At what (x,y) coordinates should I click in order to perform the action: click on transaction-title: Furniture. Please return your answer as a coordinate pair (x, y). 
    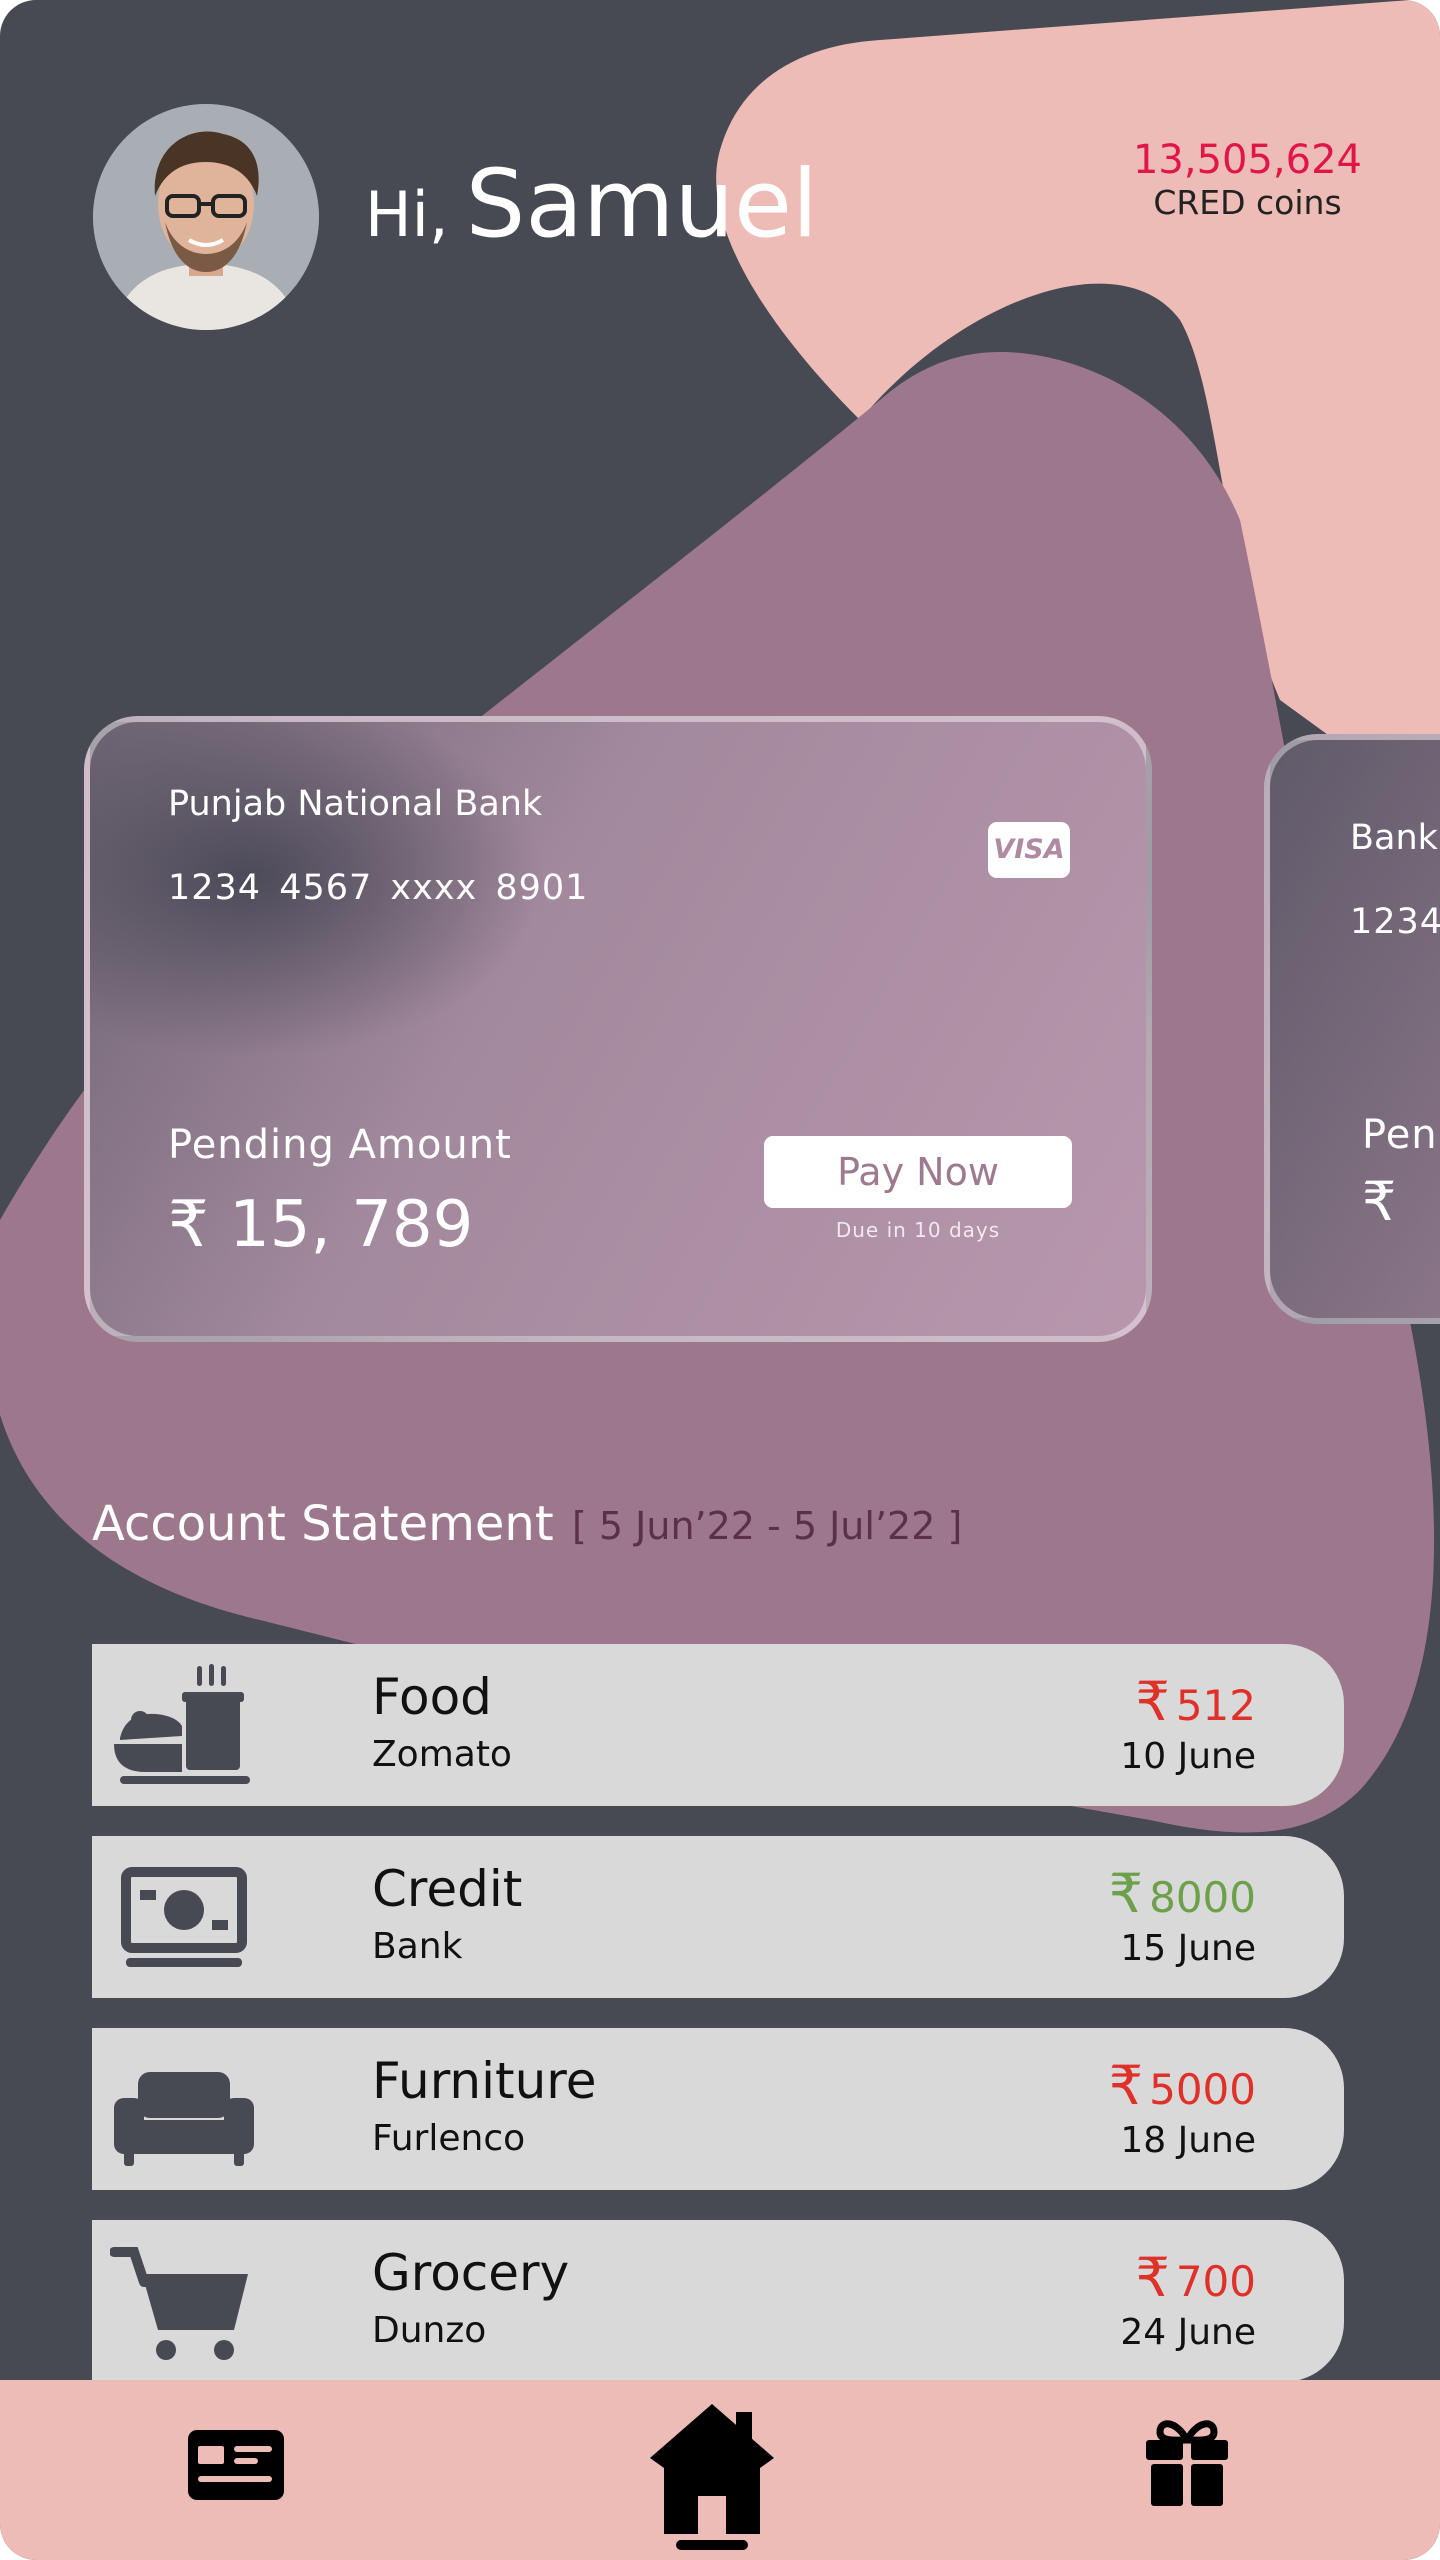
    Looking at the image, I should click on (484, 2081).